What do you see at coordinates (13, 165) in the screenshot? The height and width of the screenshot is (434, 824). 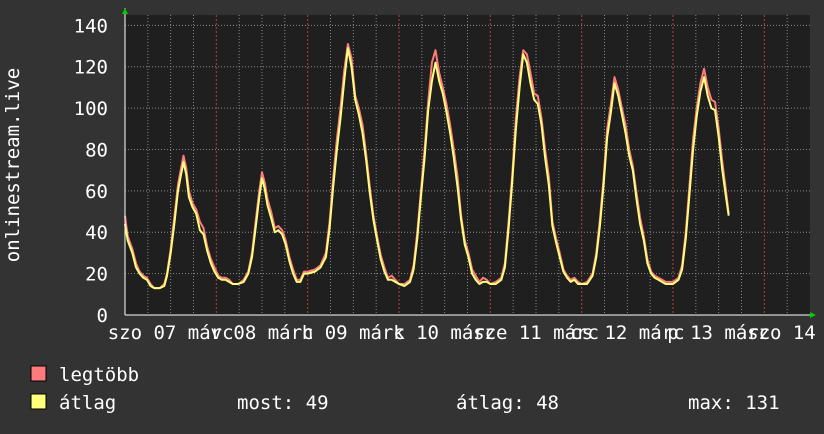 I see `y-axis-label: onlinestream.live` at bounding box center [13, 165].